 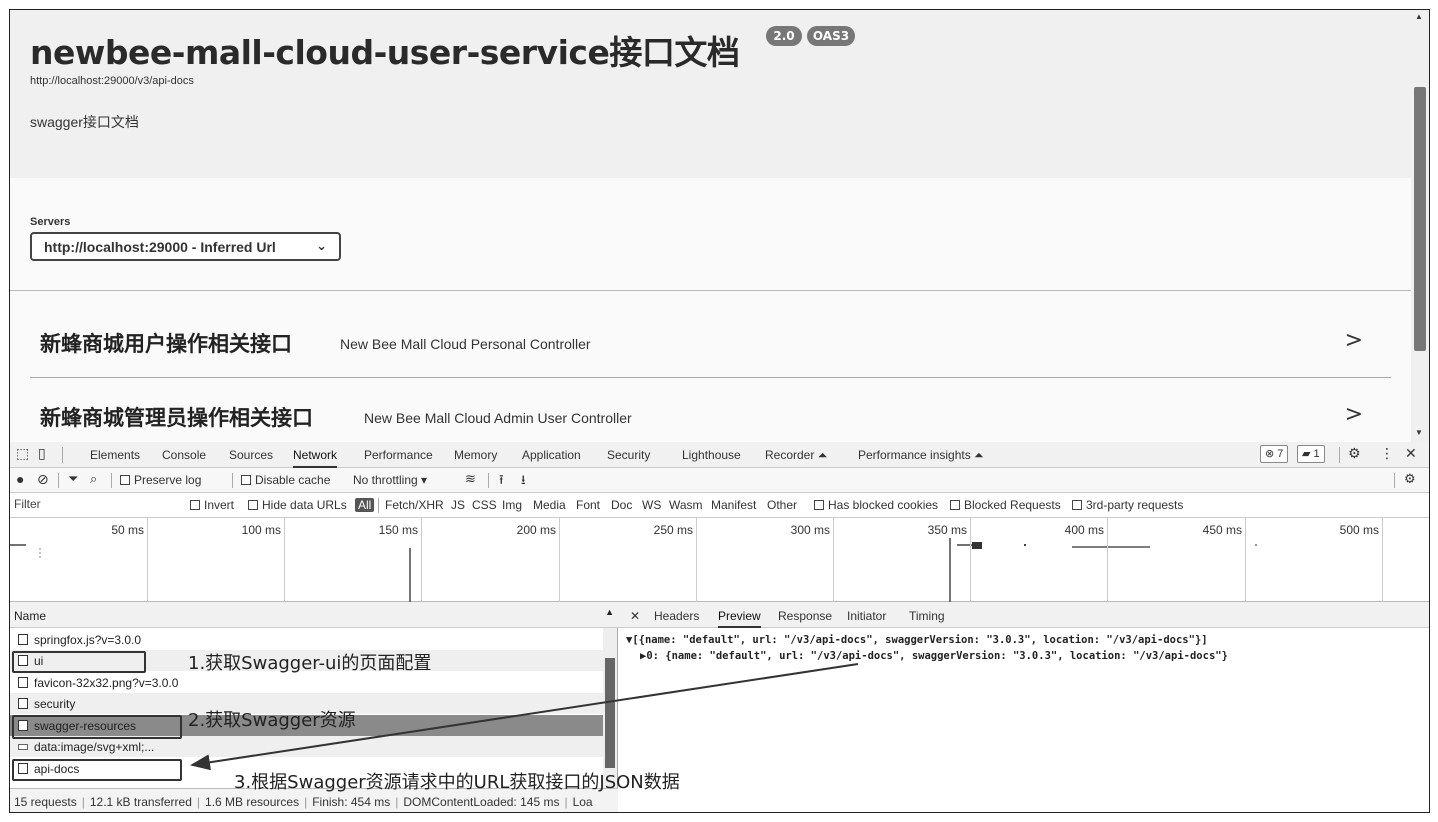 What do you see at coordinates (921, 455) in the screenshot?
I see `tab-performance-insights: Performance insights ⏶` at bounding box center [921, 455].